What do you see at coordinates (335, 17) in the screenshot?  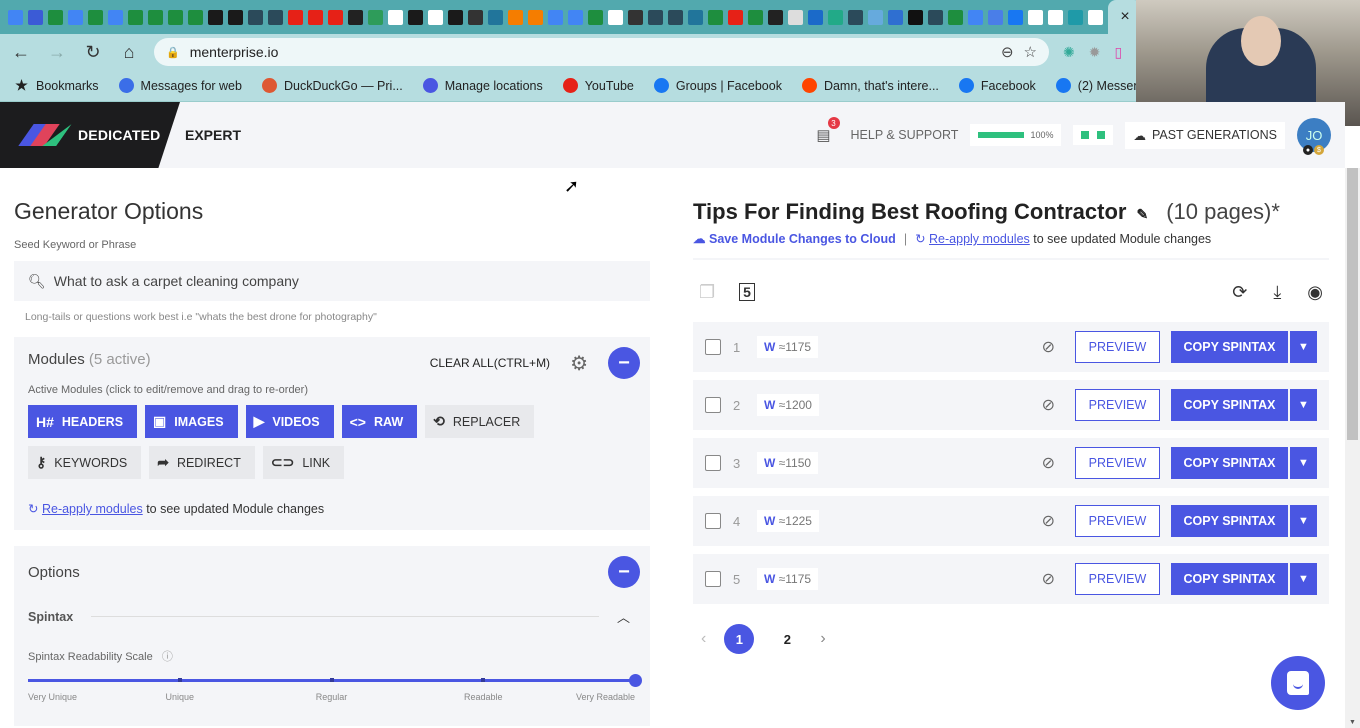 I see `tab-favicon-youtube-icon` at bounding box center [335, 17].